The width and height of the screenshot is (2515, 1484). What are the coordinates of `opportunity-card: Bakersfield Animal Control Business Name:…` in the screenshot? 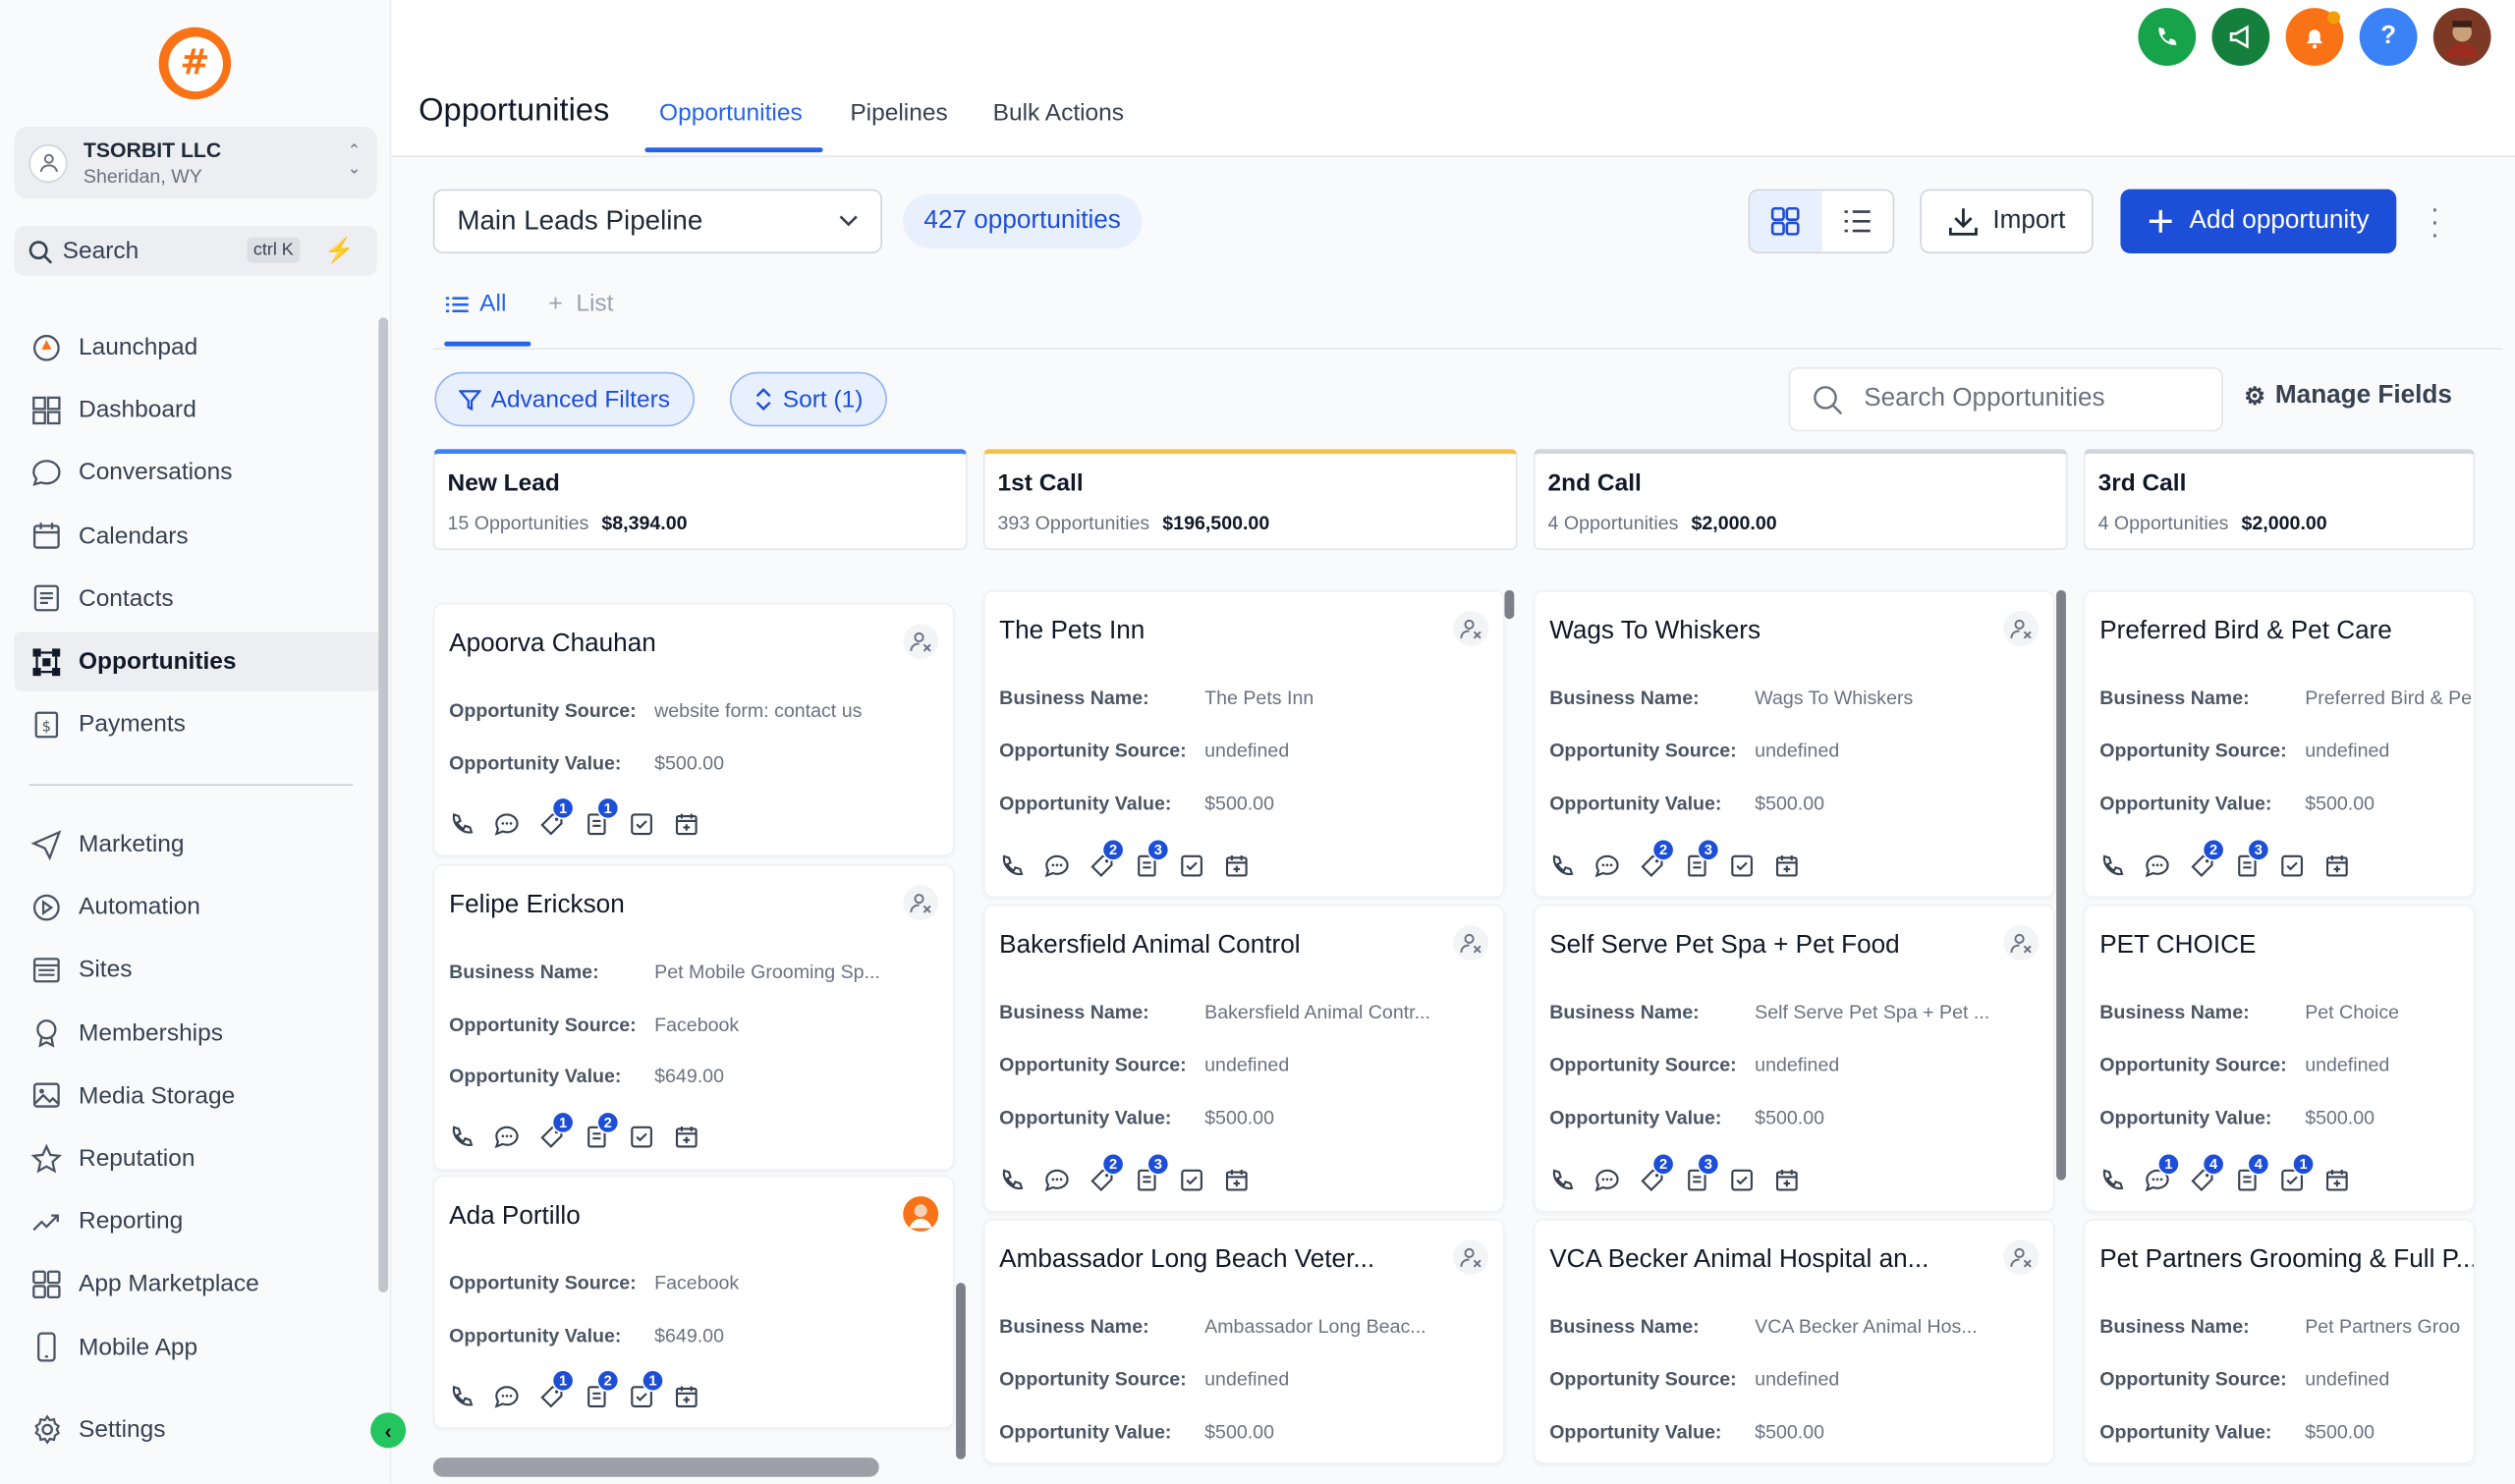 It's located at (1243, 1058).